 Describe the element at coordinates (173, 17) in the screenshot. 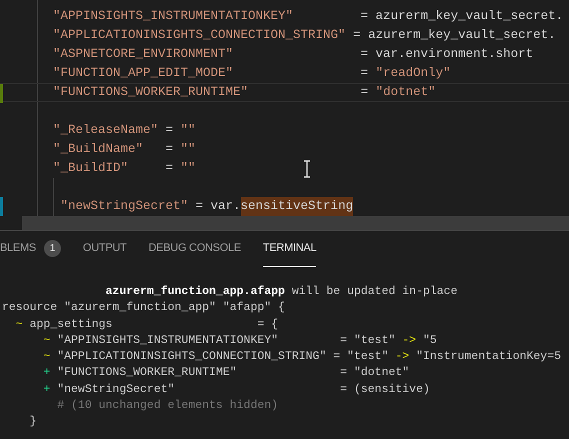

I see `code-text: "APPINSIGHTS_INSTRUMENTATIONKEY"` at that location.